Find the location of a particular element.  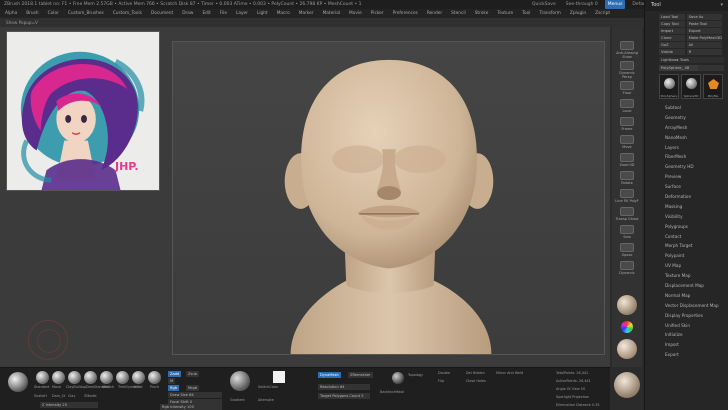

zadd-button: Zadd is located at coordinates (175, 374).